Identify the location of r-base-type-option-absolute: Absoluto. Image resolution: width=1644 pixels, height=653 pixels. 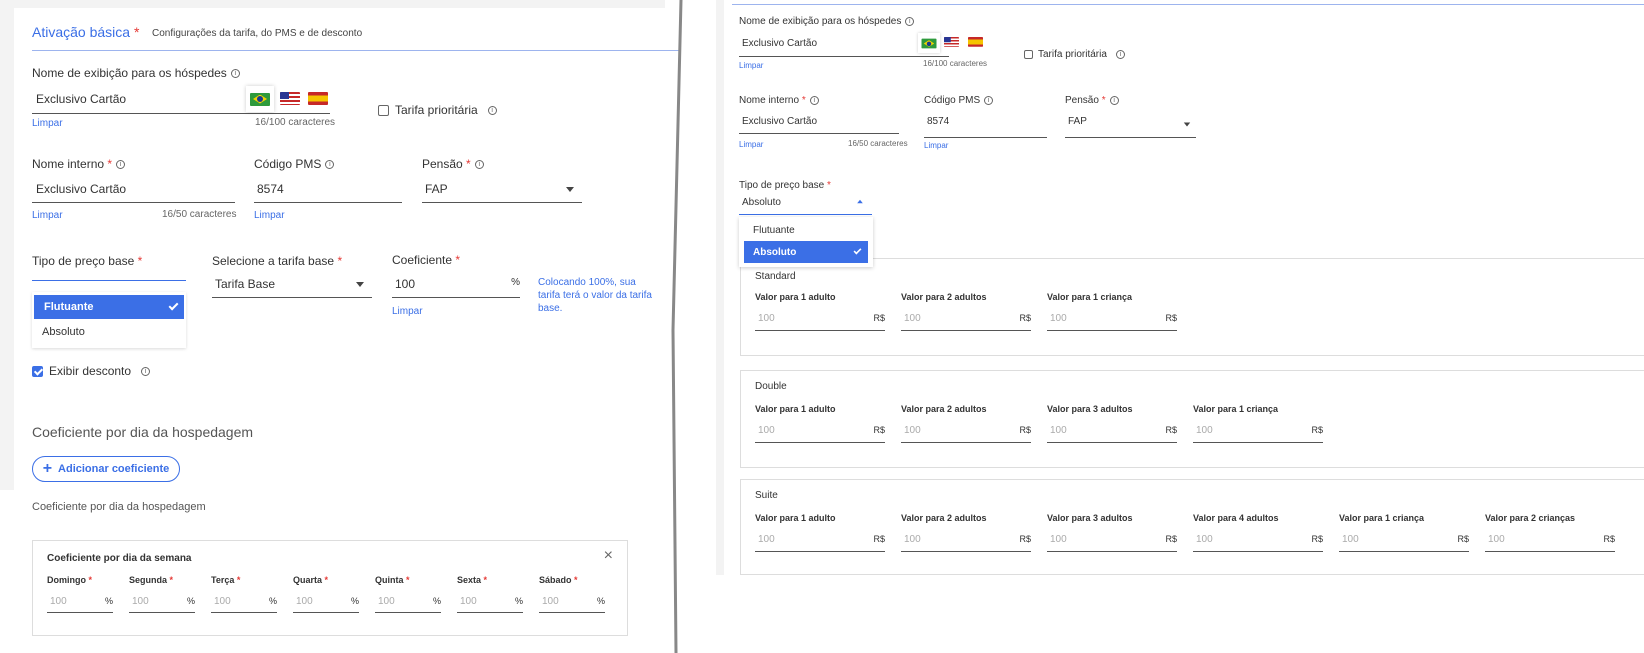
(806, 252).